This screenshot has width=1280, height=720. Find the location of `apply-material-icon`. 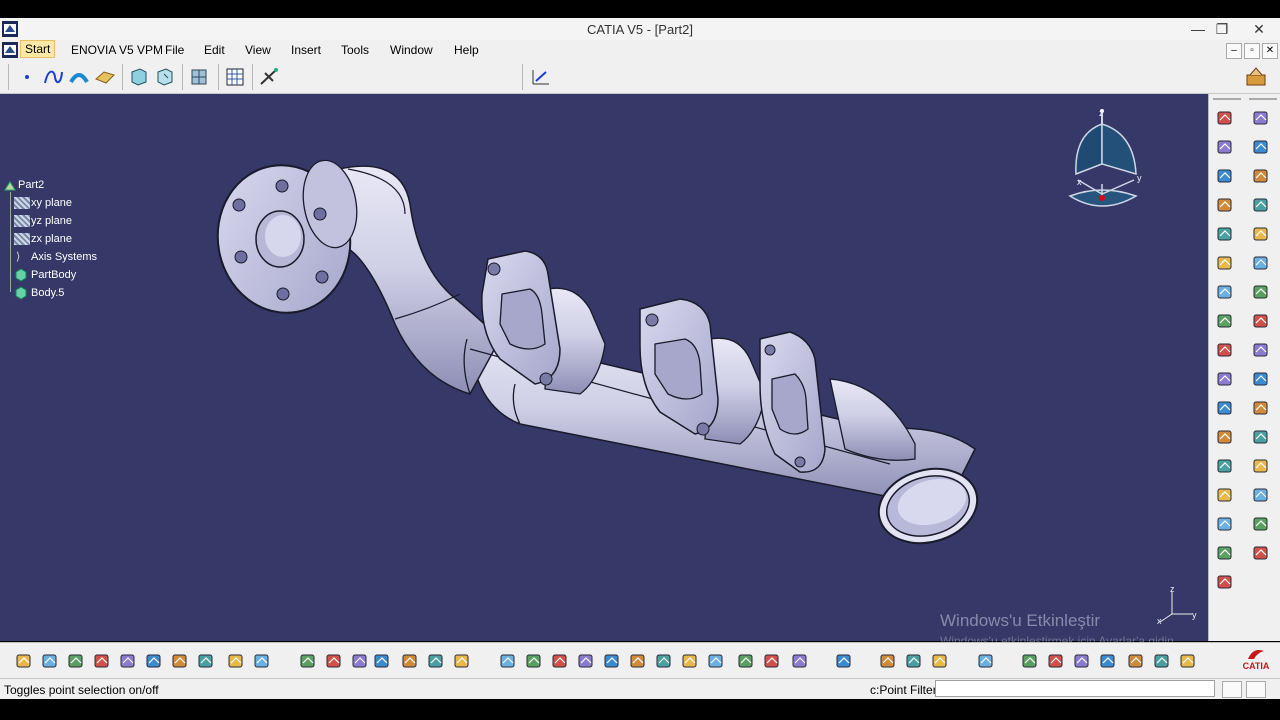

apply-material-icon is located at coordinates (1261, 524).